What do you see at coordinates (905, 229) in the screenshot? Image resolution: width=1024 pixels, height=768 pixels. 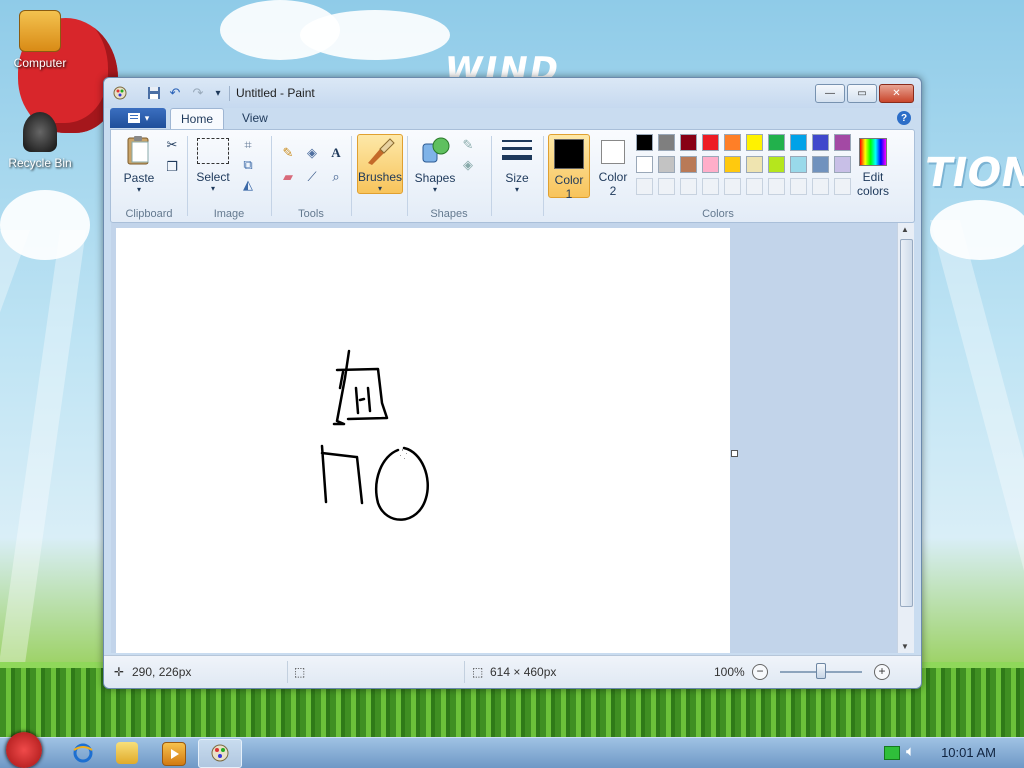 I see `scroll-up-icon: ▲` at bounding box center [905, 229].